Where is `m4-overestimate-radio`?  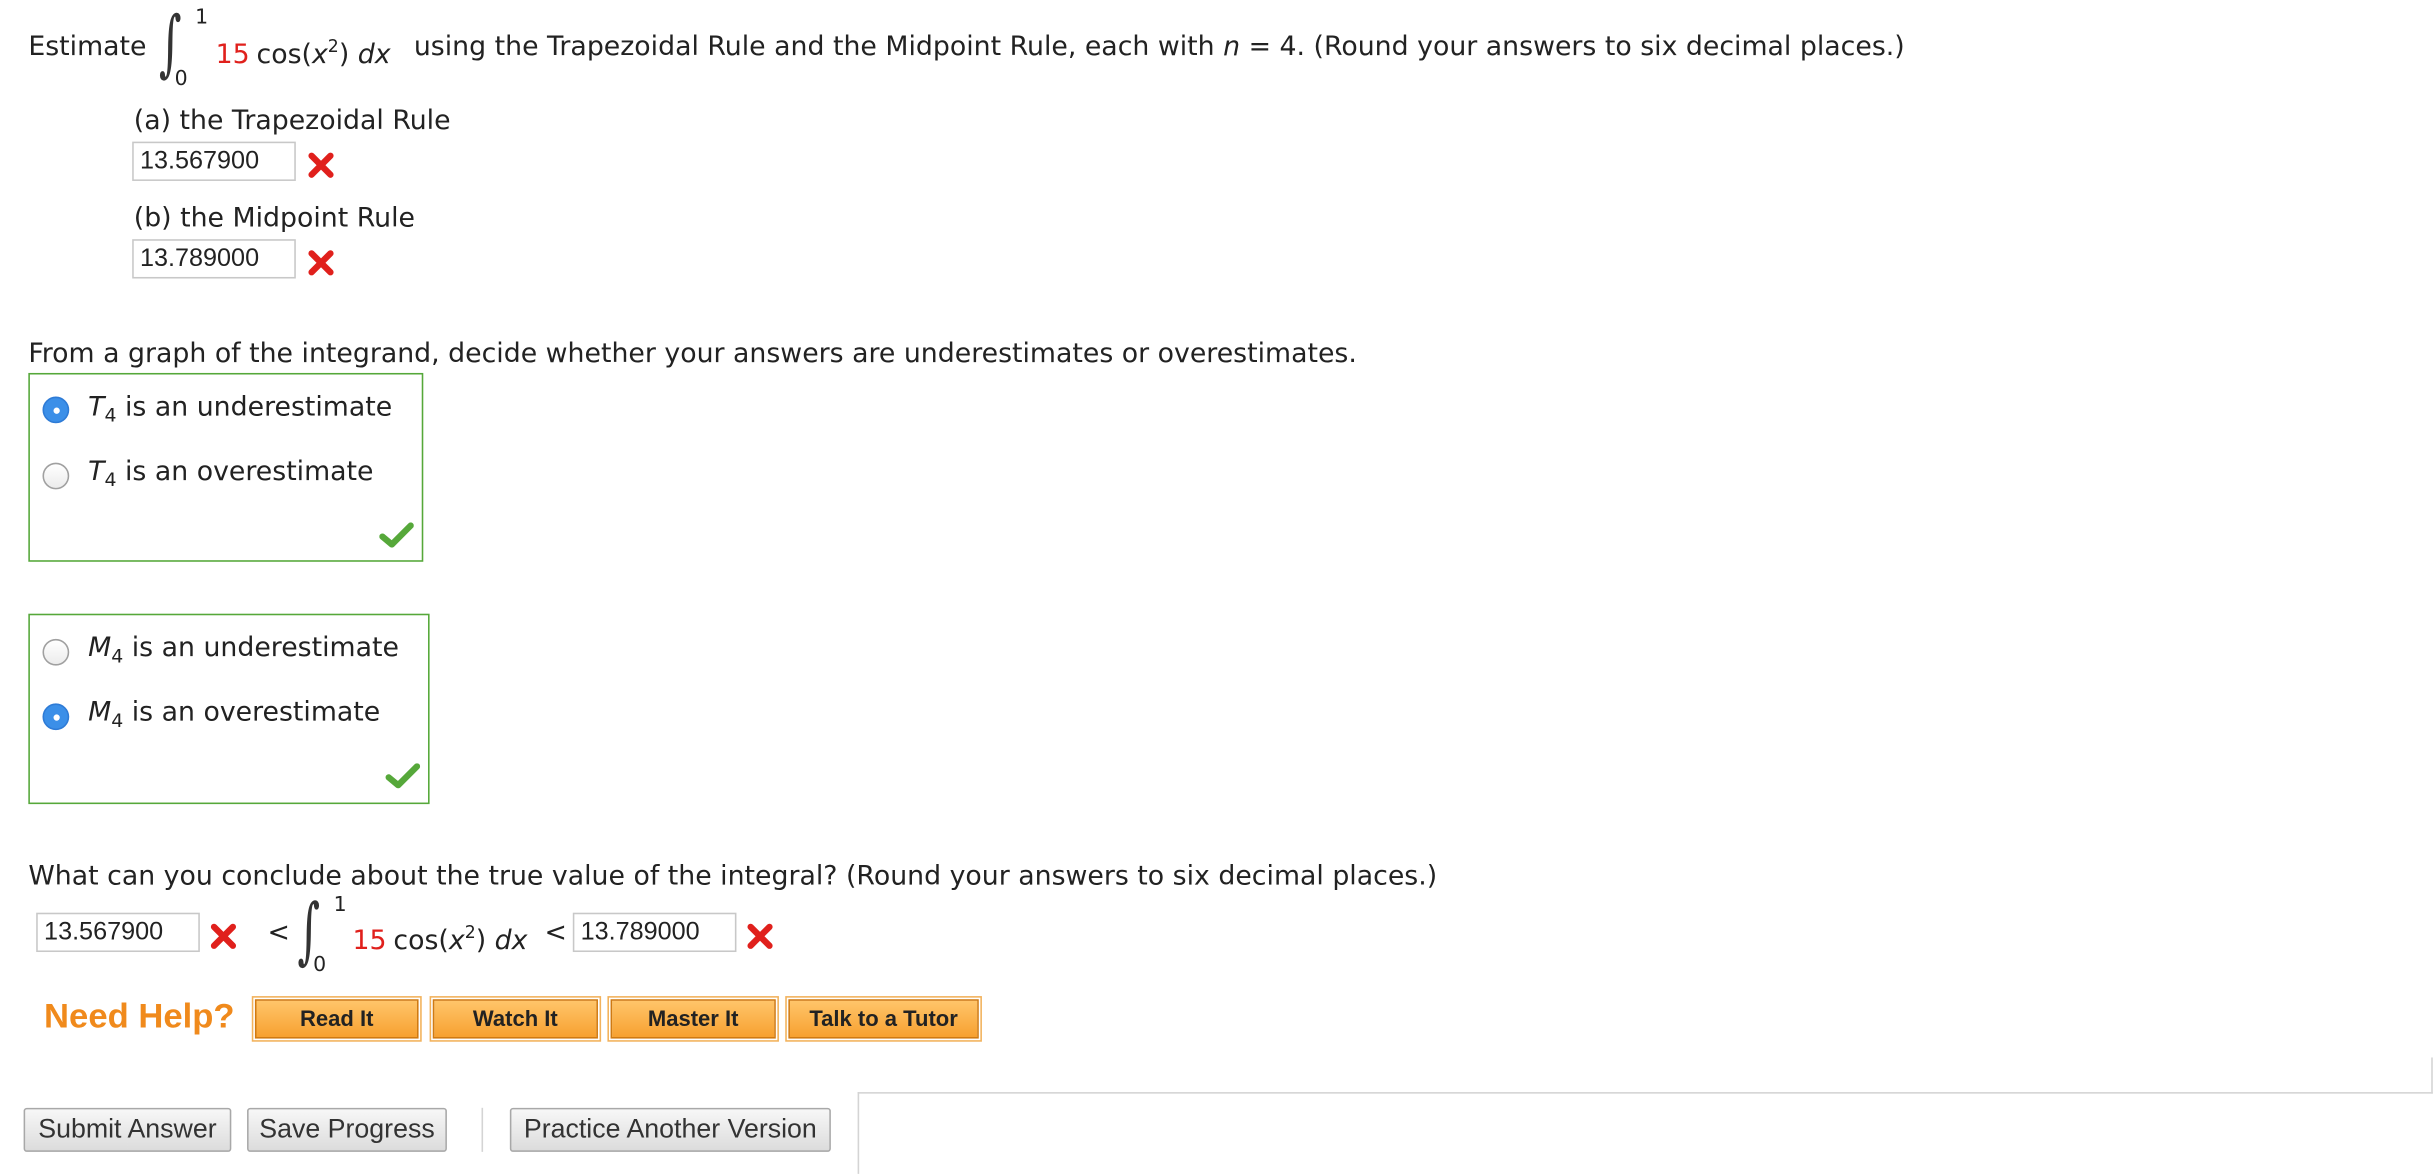 m4-overestimate-radio is located at coordinates (56, 717).